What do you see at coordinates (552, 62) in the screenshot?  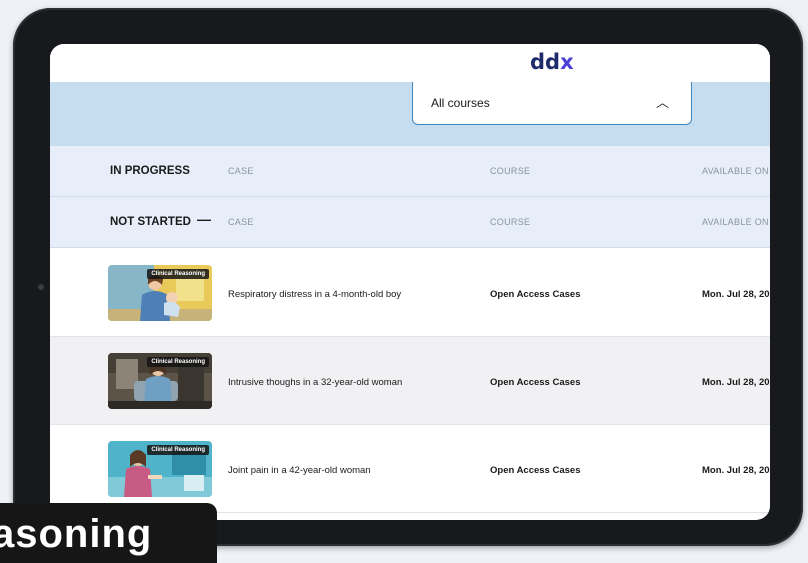 I see `ddx-logo: ddx` at bounding box center [552, 62].